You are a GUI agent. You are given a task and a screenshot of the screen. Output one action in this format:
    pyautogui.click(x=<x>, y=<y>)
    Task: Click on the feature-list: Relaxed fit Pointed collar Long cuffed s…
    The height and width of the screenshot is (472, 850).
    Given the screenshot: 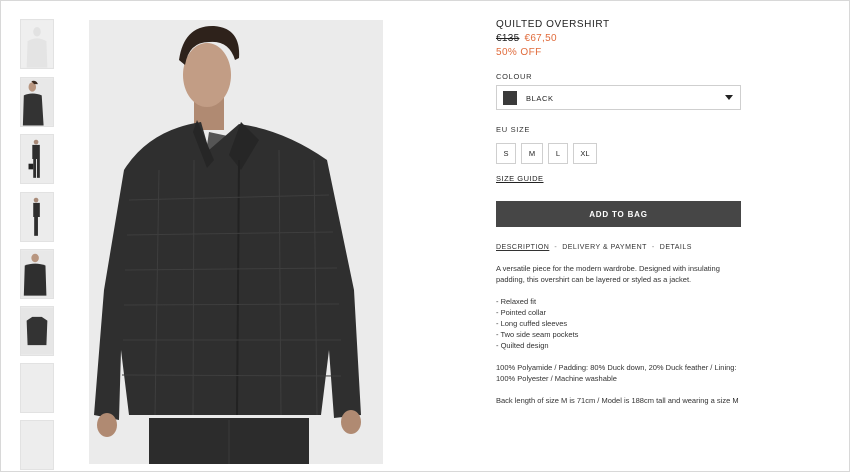 What is the action you would take?
    pyautogui.click(x=621, y=323)
    